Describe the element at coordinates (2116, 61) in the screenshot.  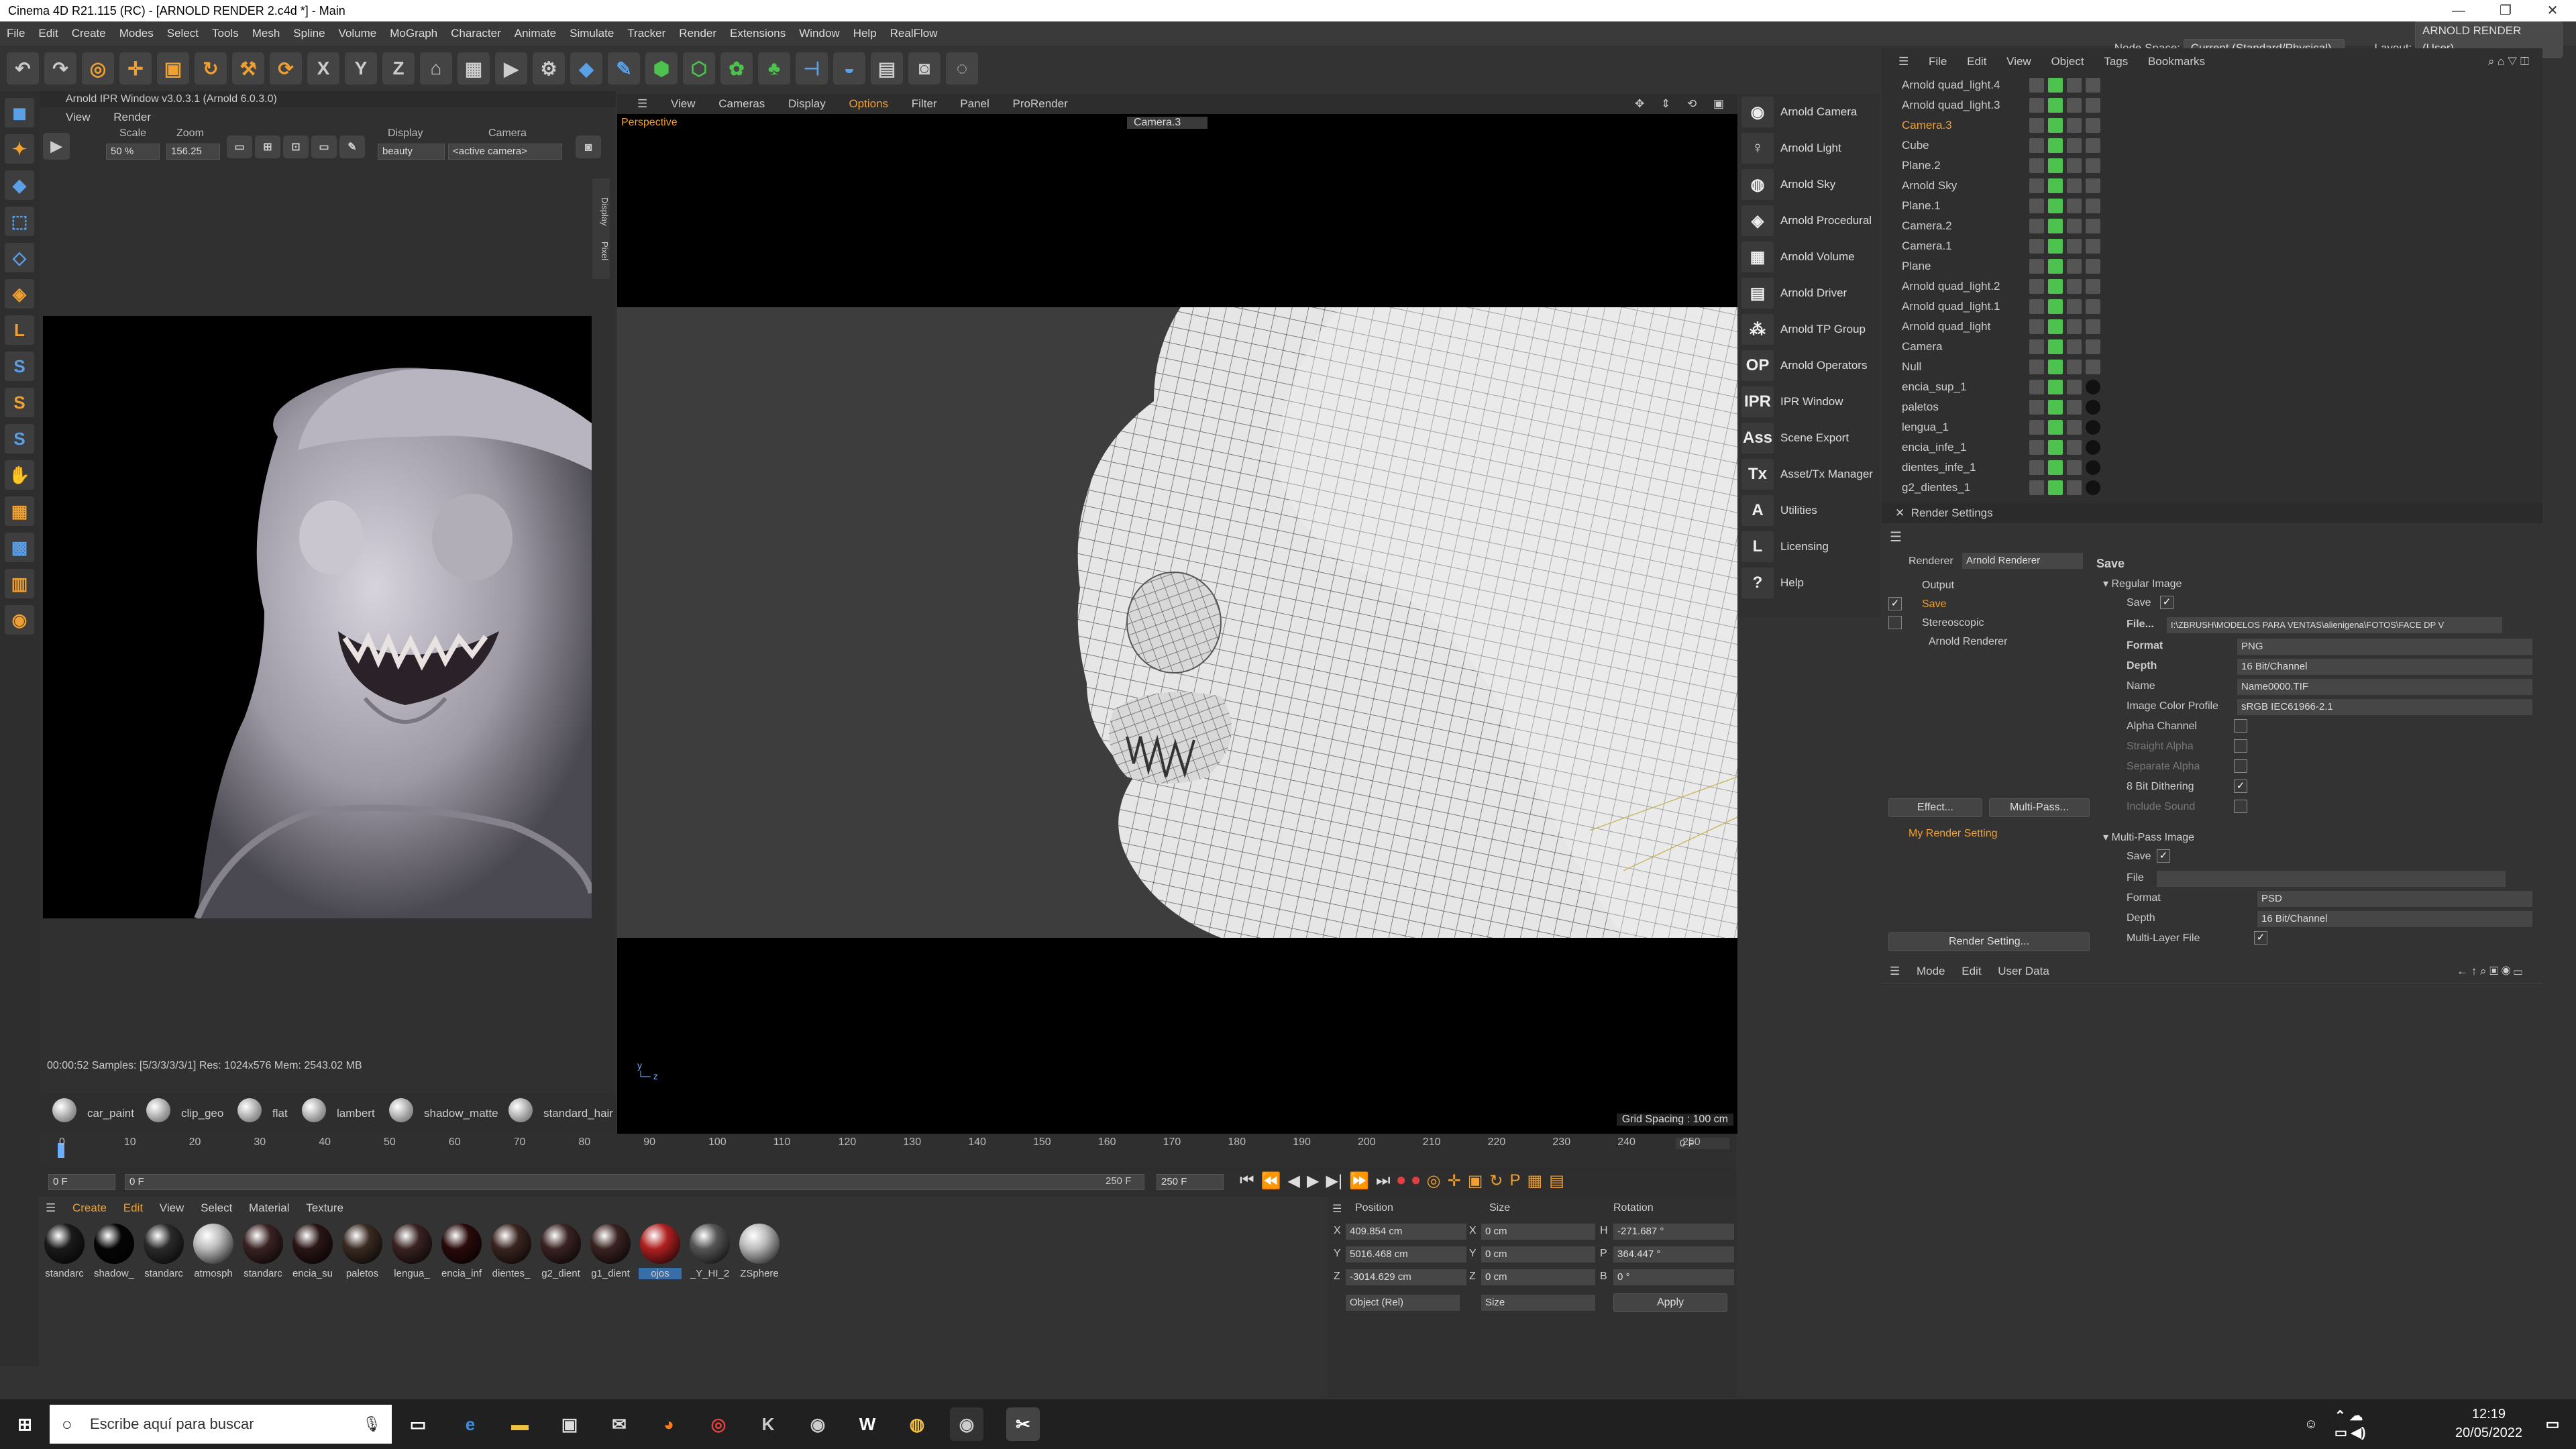
I see `om-menu-tags: Tags` at that location.